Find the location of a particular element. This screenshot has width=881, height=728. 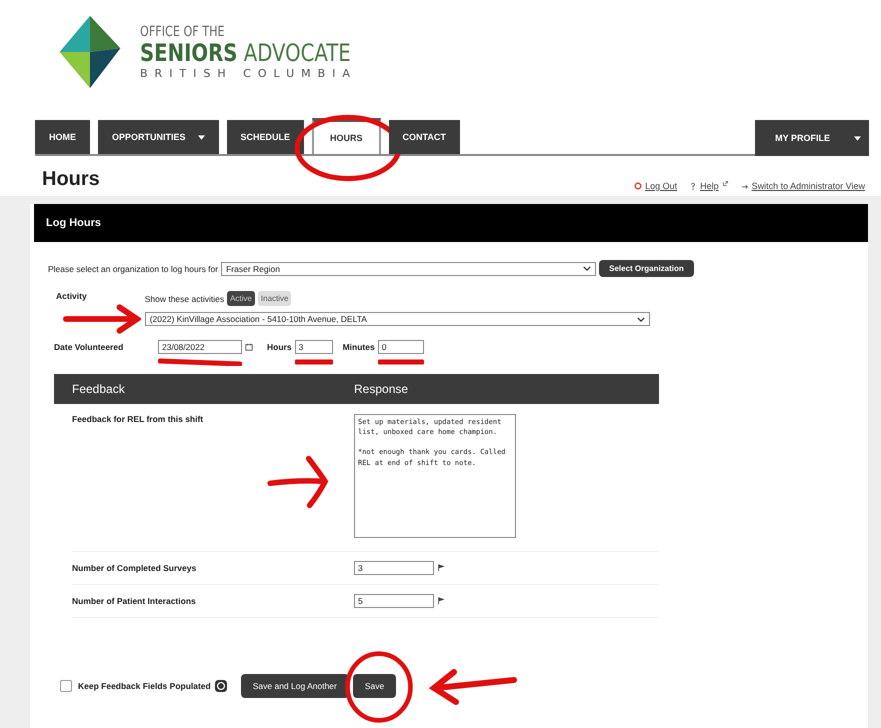

nav-tab: CONTACT is located at coordinates (424, 137).